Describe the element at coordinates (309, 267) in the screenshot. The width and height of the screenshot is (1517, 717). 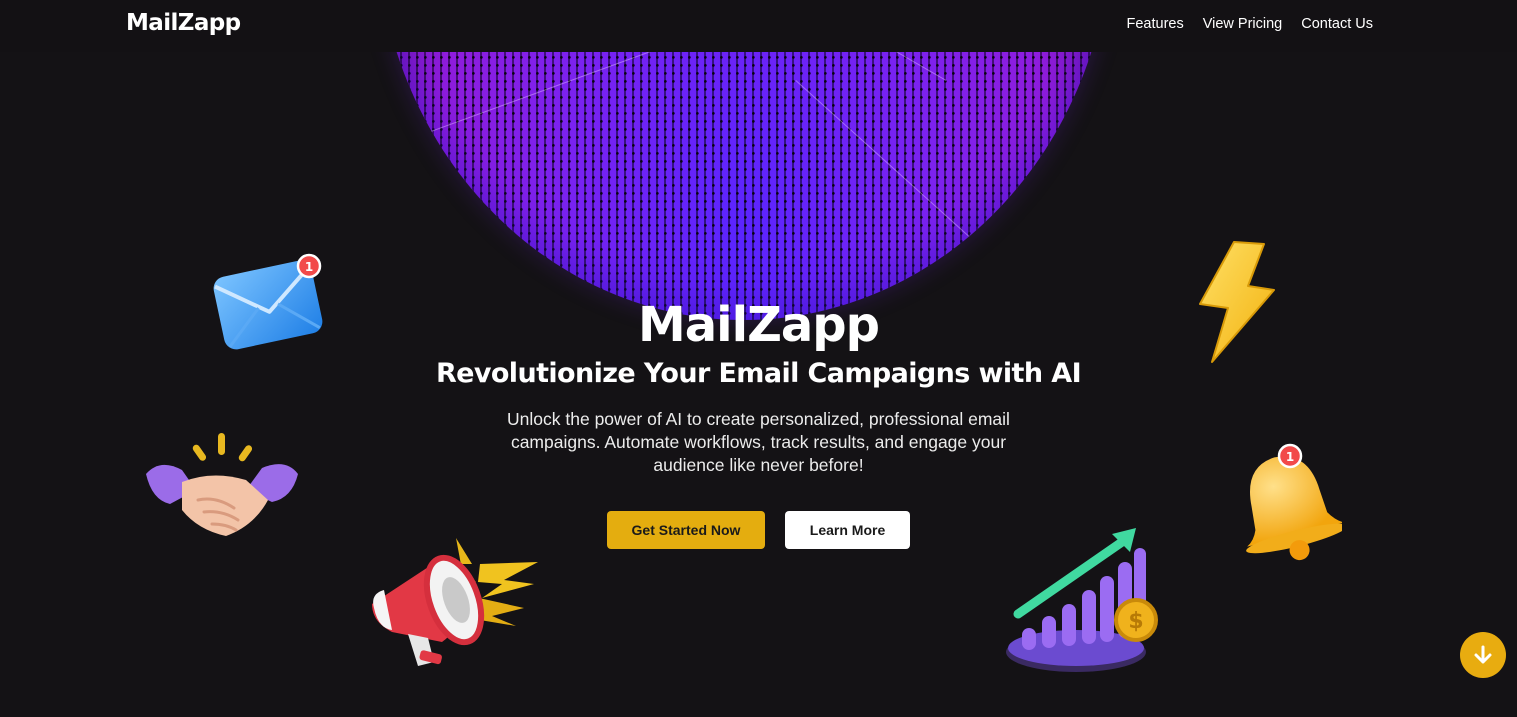
I see `envelope-badge: 1` at that location.